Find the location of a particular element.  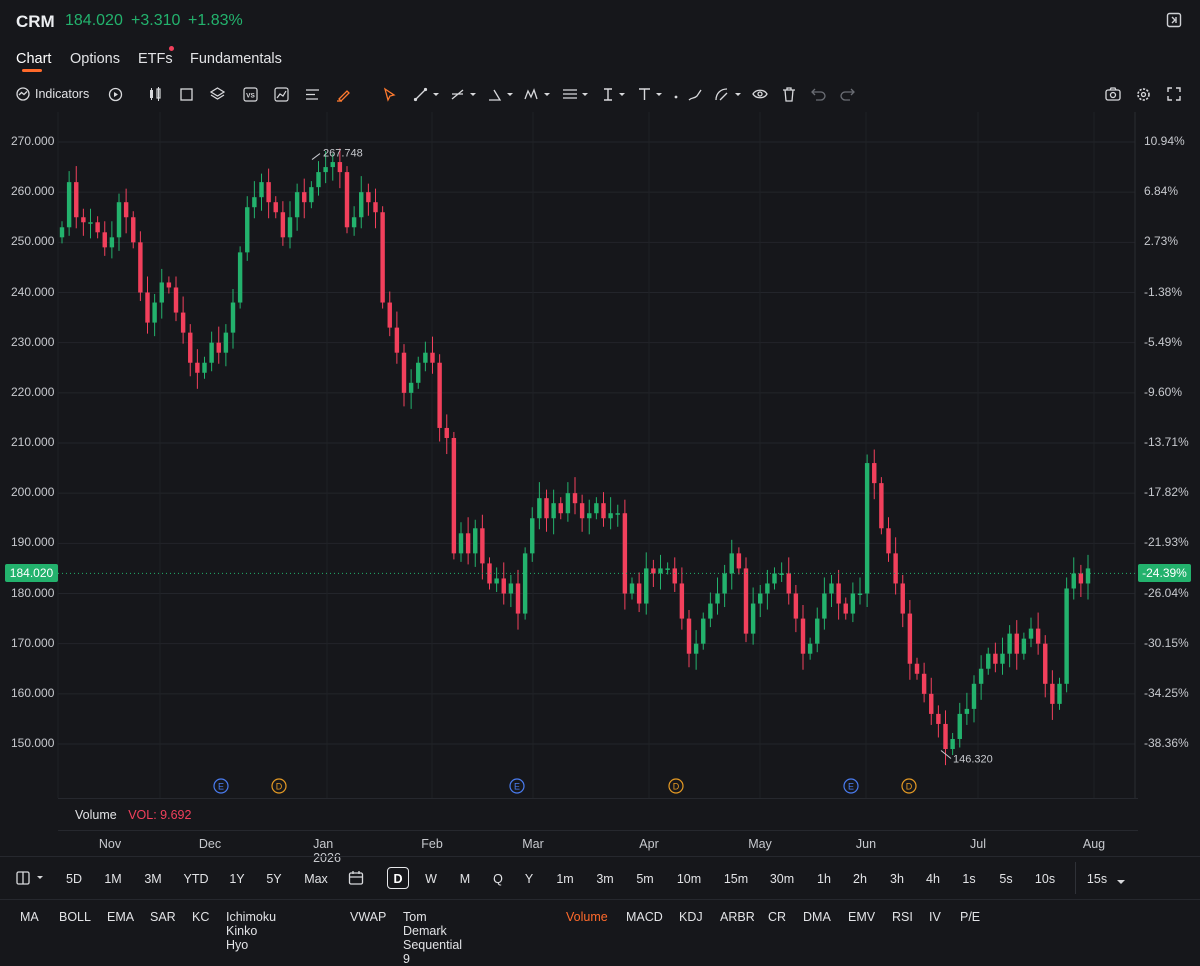

camera-icon is located at coordinates (1113, 94).